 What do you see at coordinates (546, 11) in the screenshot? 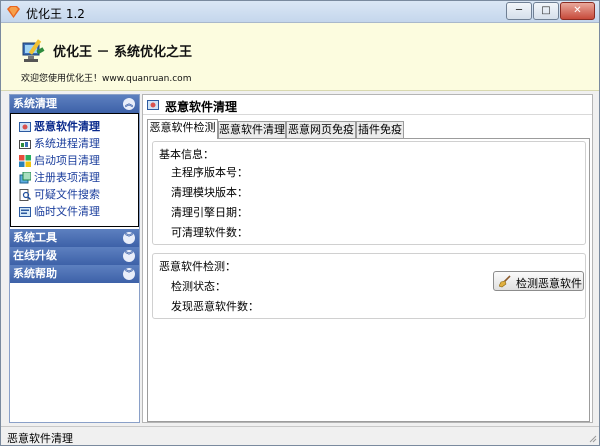
I see `maximize-button: □` at bounding box center [546, 11].